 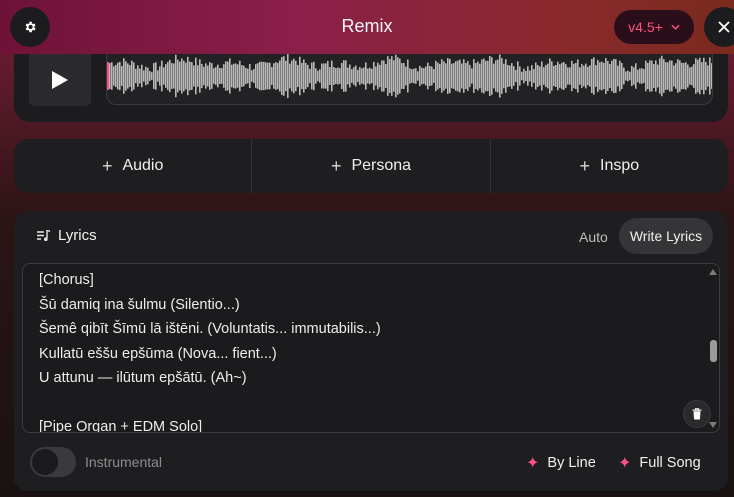 I want to click on scroll-thumb, so click(x=713, y=351).